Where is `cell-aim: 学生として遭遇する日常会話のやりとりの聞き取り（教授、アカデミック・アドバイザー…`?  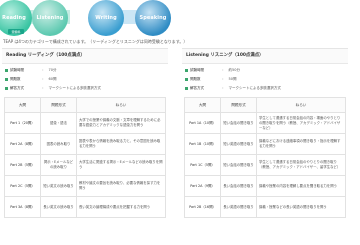
cell-aim: 学生として遭遇する日常会話のやりとりの聞き取り（教授、アカデミック・アドバイザー… is located at coordinates (301, 165).